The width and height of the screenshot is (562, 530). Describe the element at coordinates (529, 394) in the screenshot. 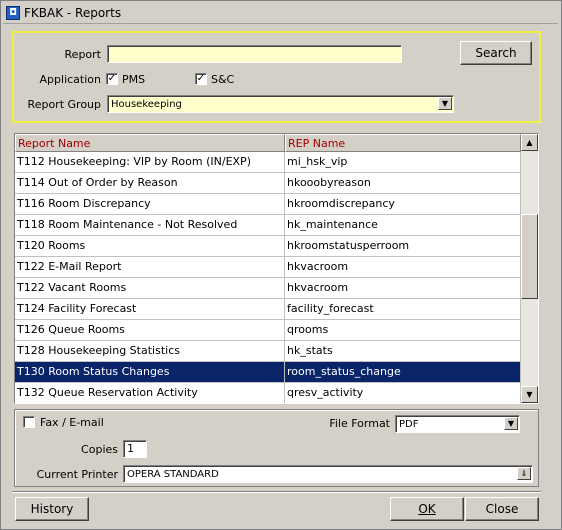

I see `scroll-down-icon: ▼` at that location.